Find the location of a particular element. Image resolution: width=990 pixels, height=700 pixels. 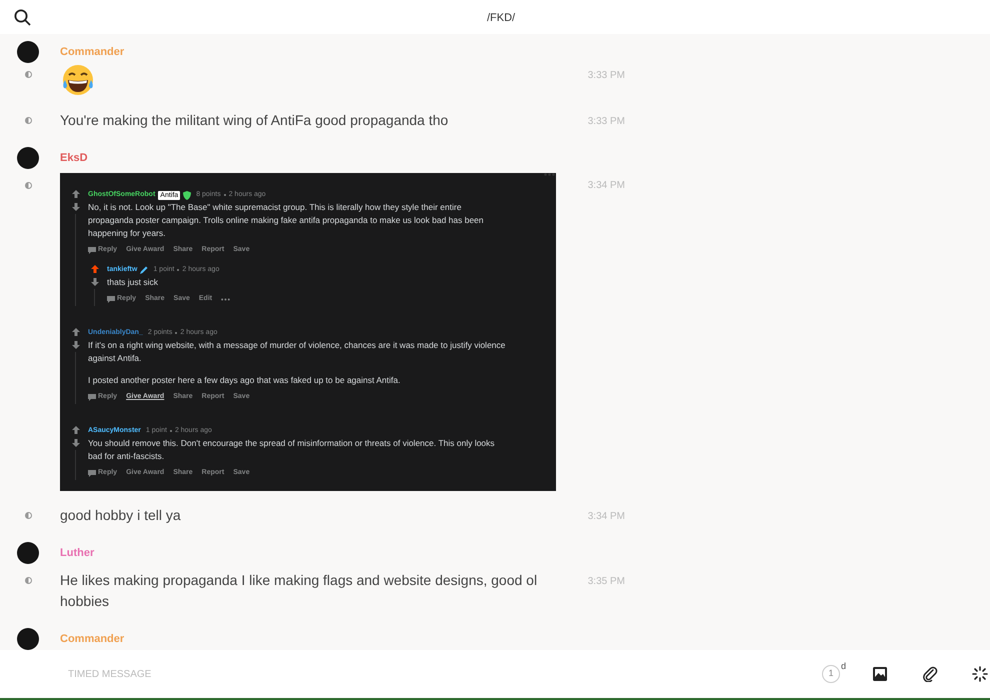

comment-text: No, it is not. Look up "The Base" white supremacist group. This is literally how they style their entire propaganda poster campaign. Trolls online making fake antifa propaganda to make us look bad has been happening for years. is located at coordinates (286, 220).